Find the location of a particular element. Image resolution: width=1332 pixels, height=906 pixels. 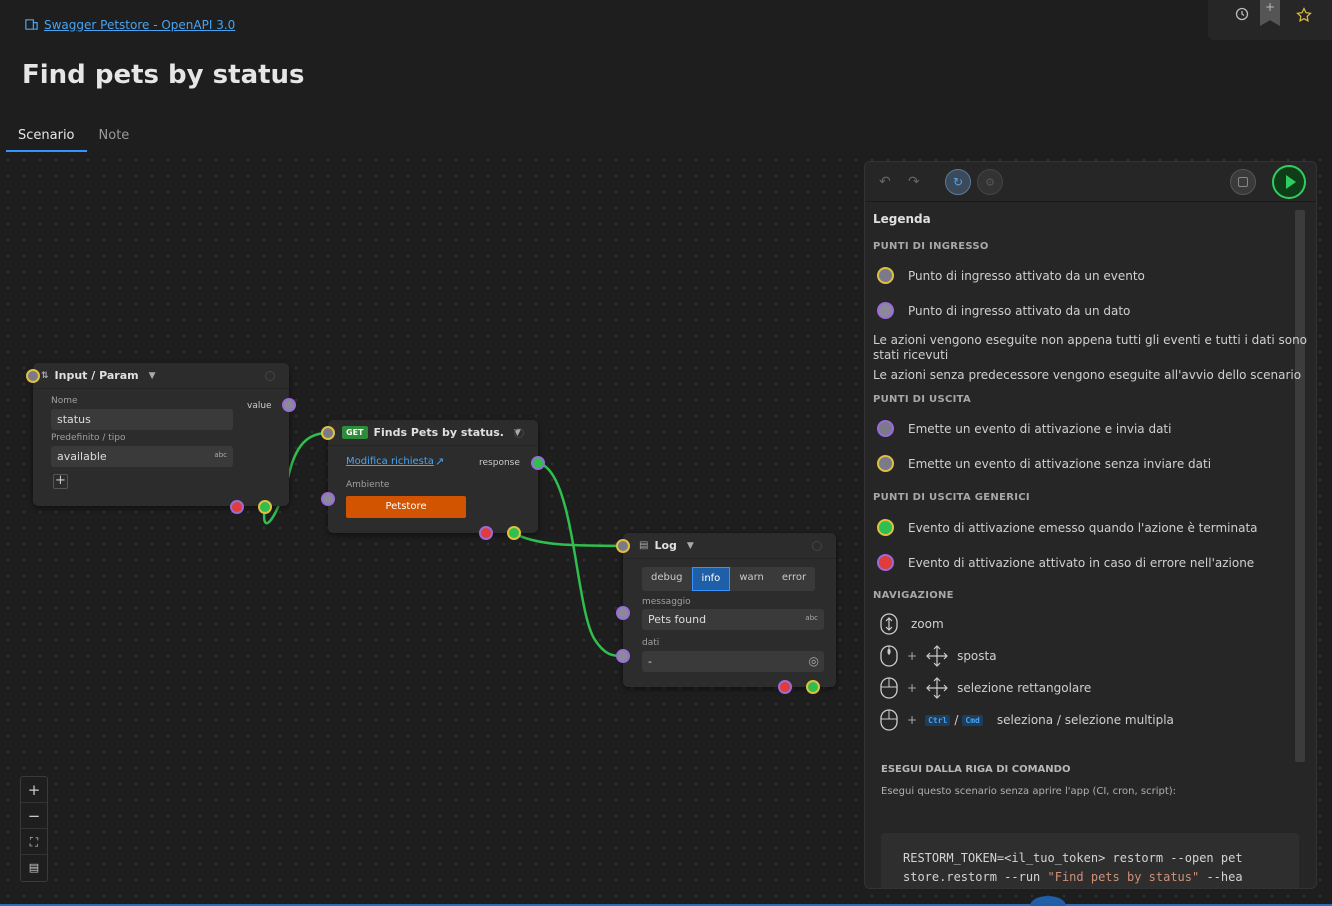

entry-points-heading: PUNTI DI INGRESSO is located at coordinates (931, 246).